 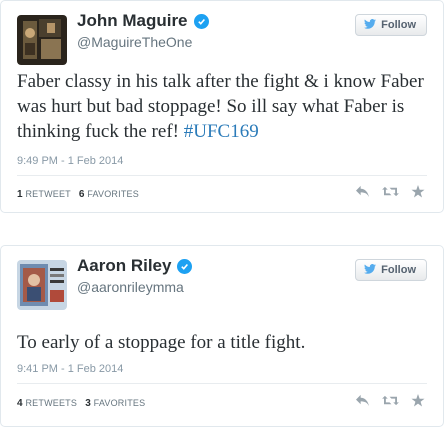 What do you see at coordinates (221, 131) in the screenshot?
I see `hashtag-link: #UFC169` at bounding box center [221, 131].